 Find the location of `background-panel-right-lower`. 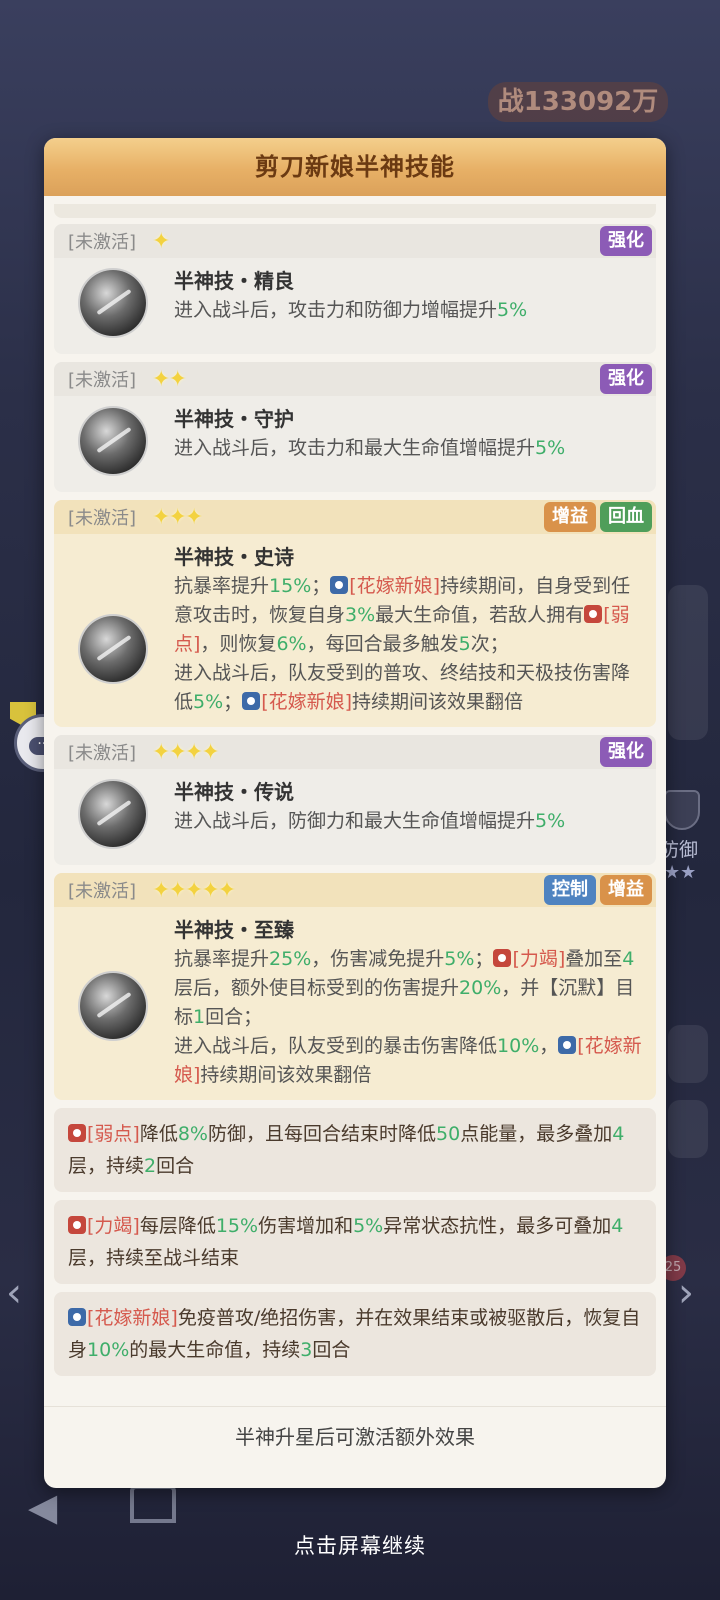

background-panel-right-lower is located at coordinates (688, 1054).